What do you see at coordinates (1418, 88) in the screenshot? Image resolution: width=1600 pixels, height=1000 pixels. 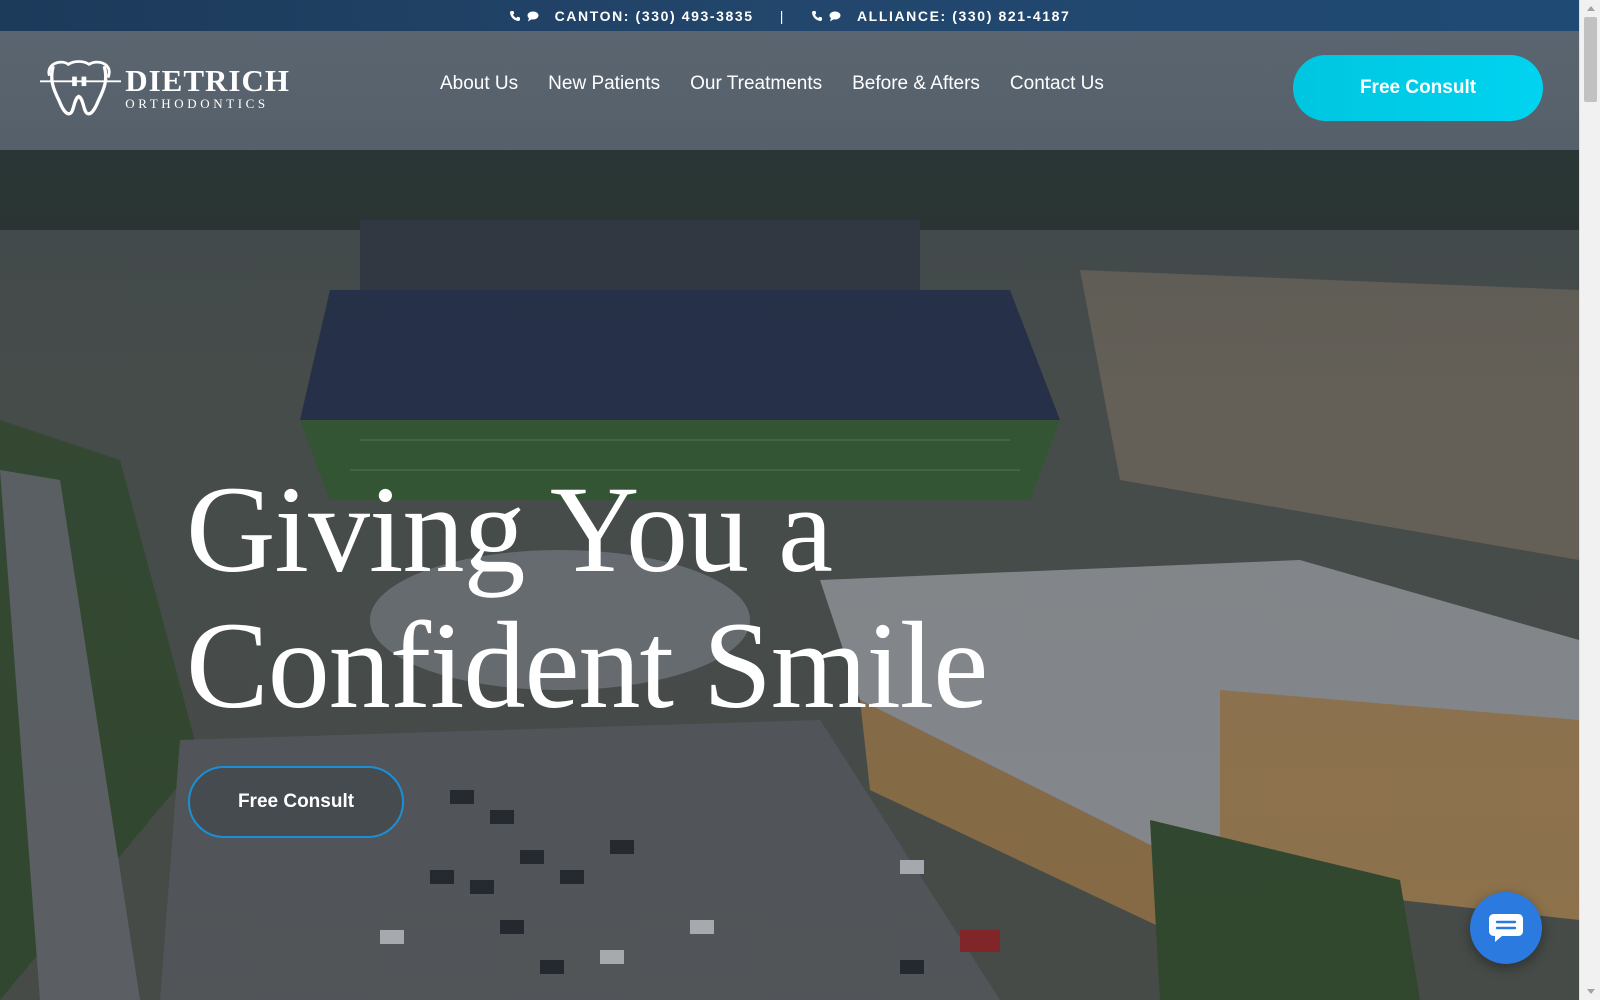 I see `header-free-consult-button: Free Consult` at bounding box center [1418, 88].